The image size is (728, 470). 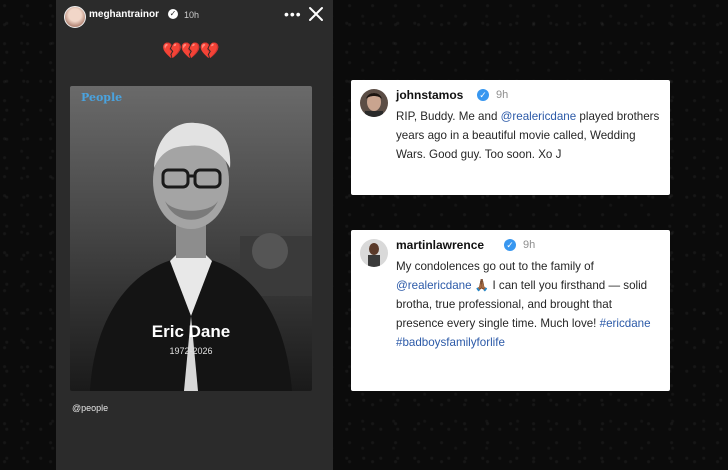 I want to click on commenter-username: martinlawrence, so click(x=440, y=245).